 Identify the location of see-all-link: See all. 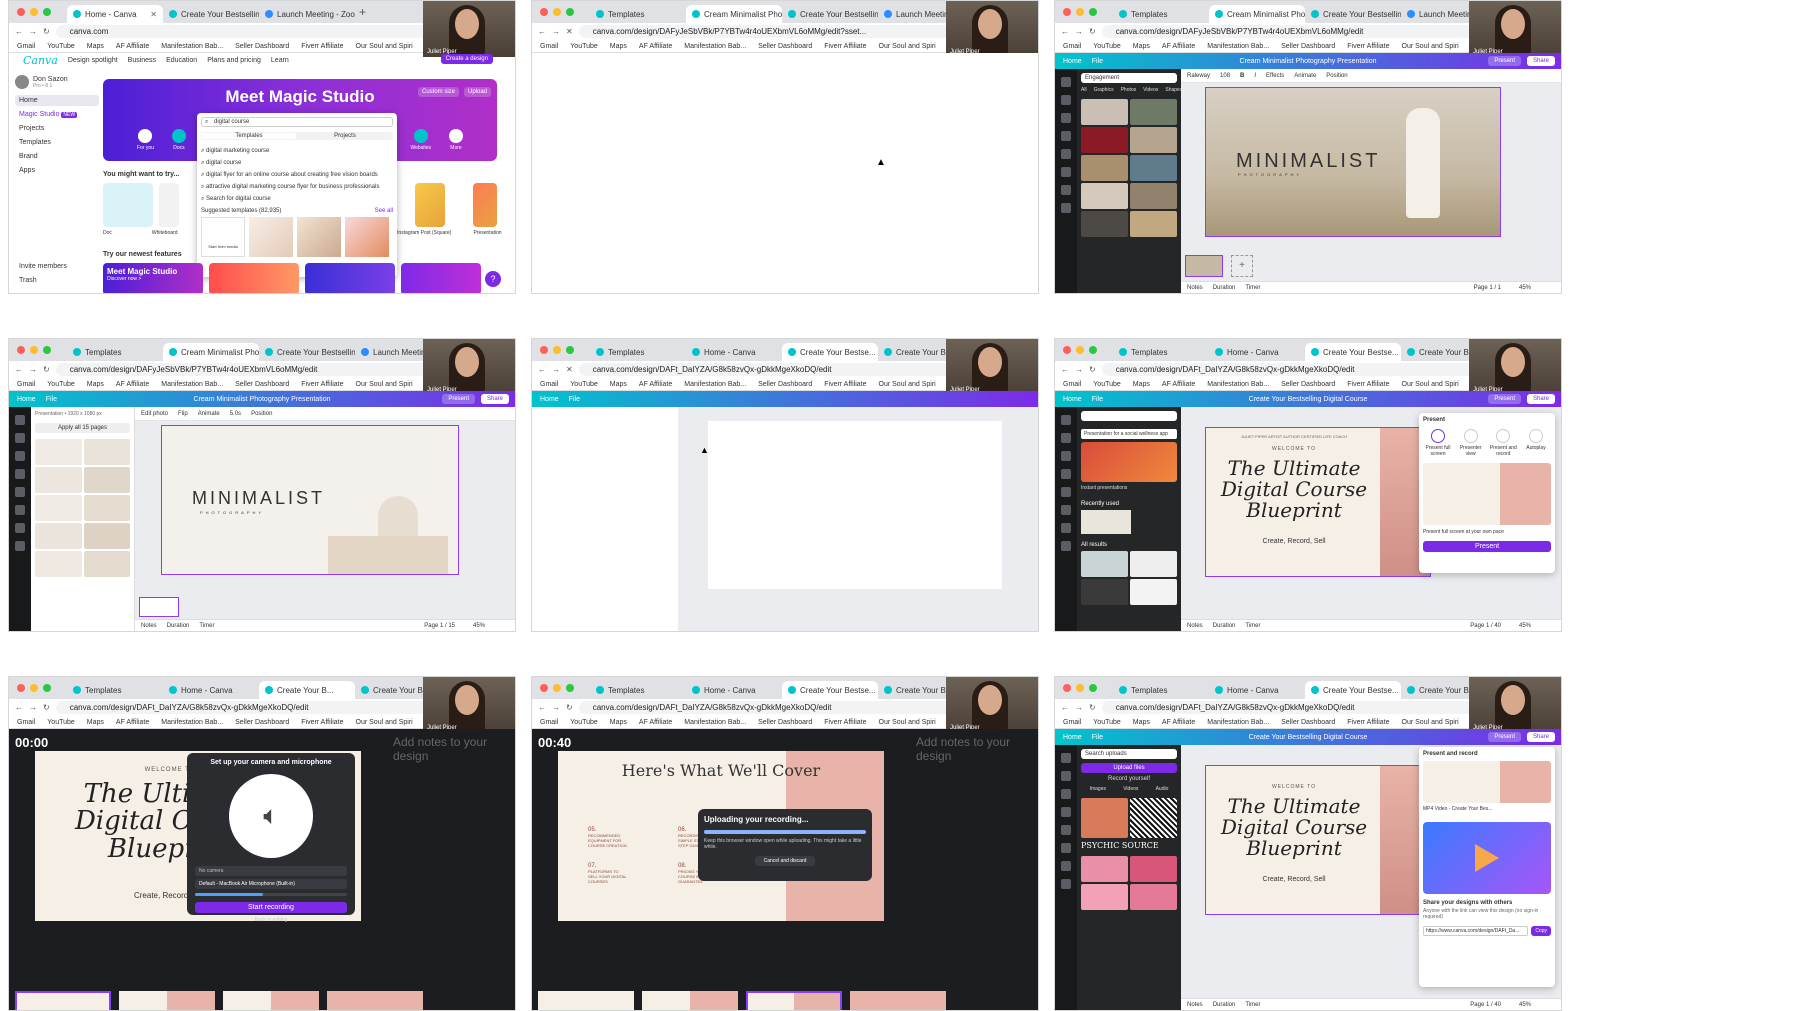
(384, 211).